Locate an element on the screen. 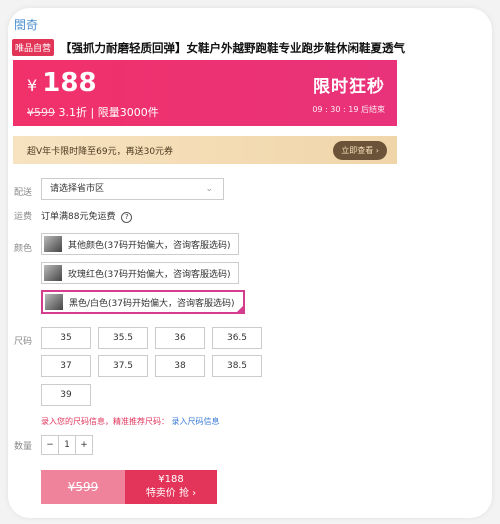 Image resolution: width=500 pixels, height=524 pixels. flash-sale-label: 限时狂秒 is located at coordinates (349, 87).